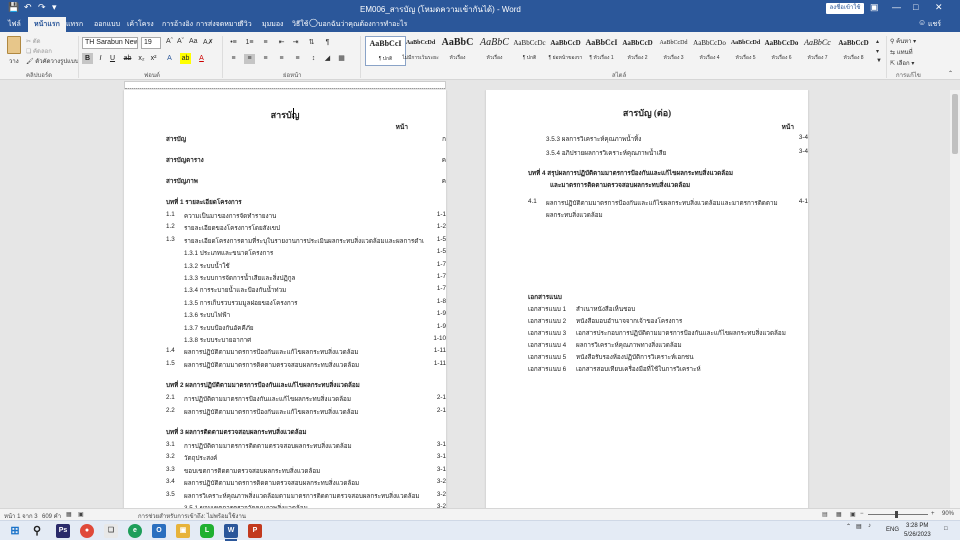 The height and width of the screenshot is (541, 960). Describe the element at coordinates (208, 42) in the screenshot. I see `clear-format-icon: A✗` at that location.